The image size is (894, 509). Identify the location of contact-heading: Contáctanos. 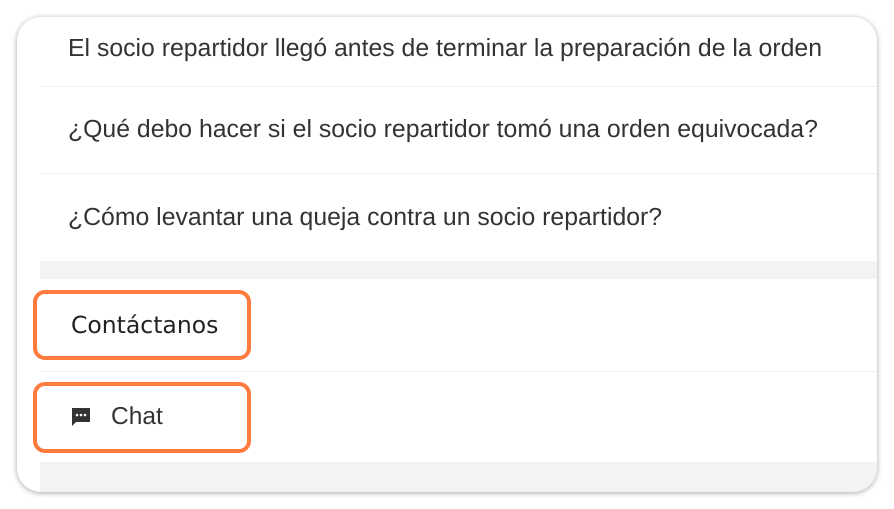
(142, 325).